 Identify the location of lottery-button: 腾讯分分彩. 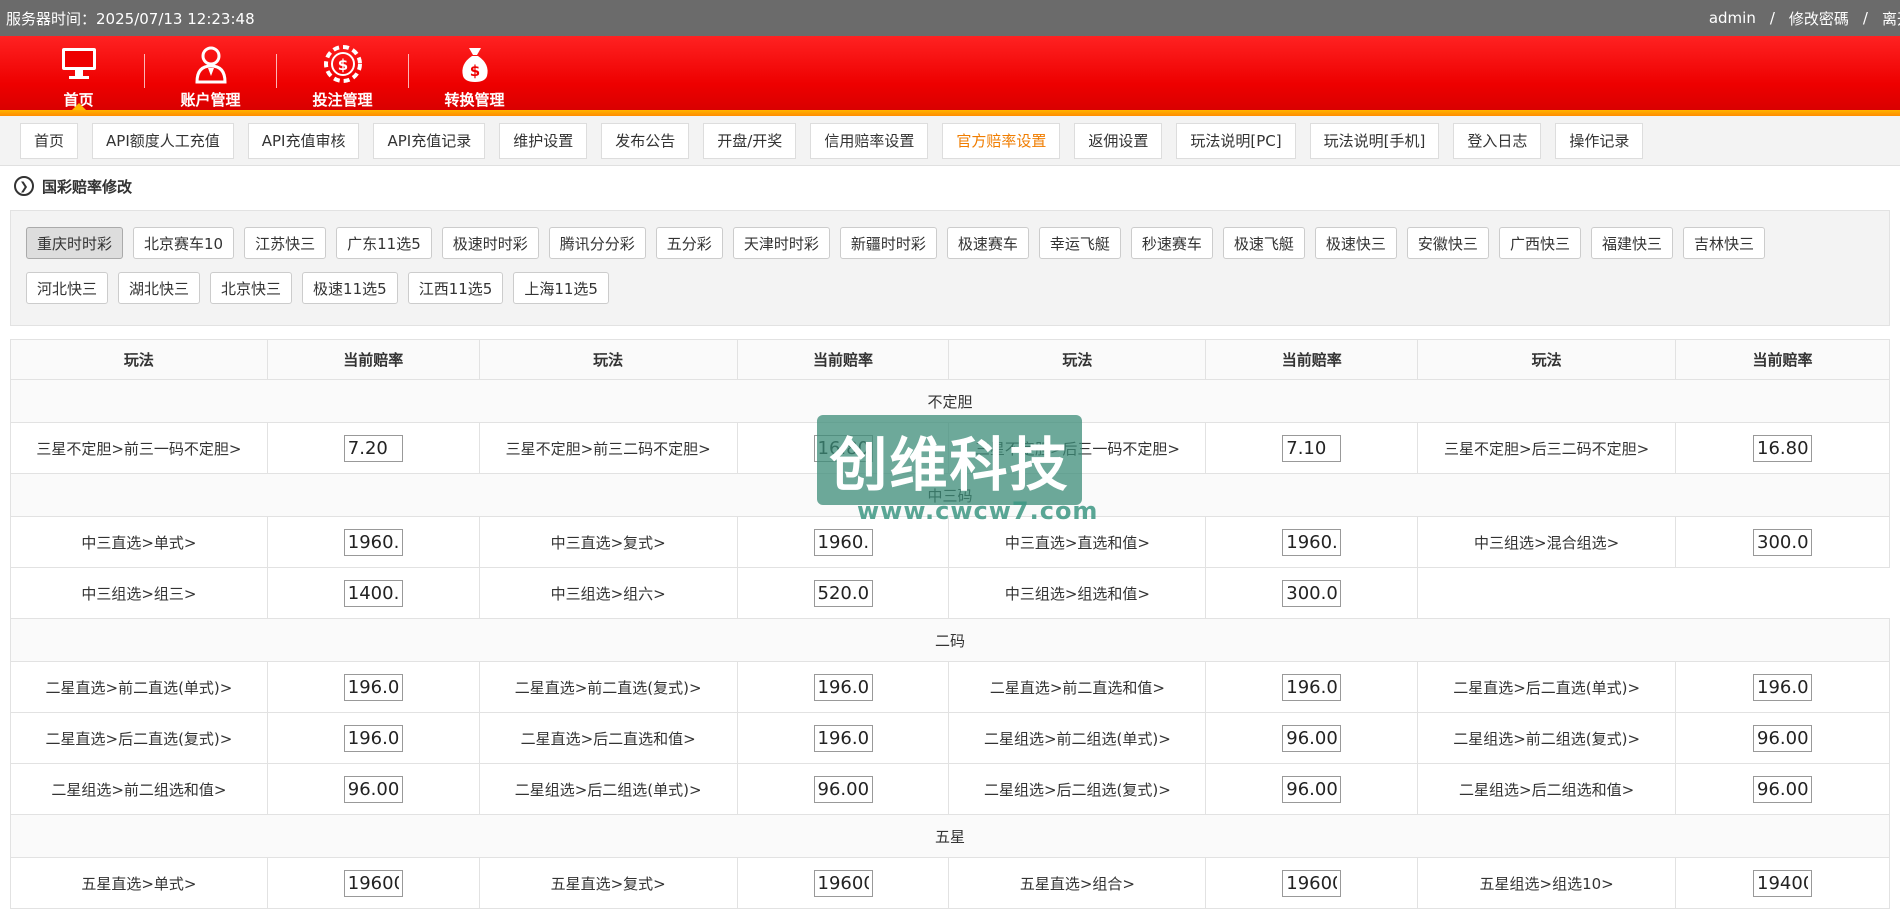
(597, 243).